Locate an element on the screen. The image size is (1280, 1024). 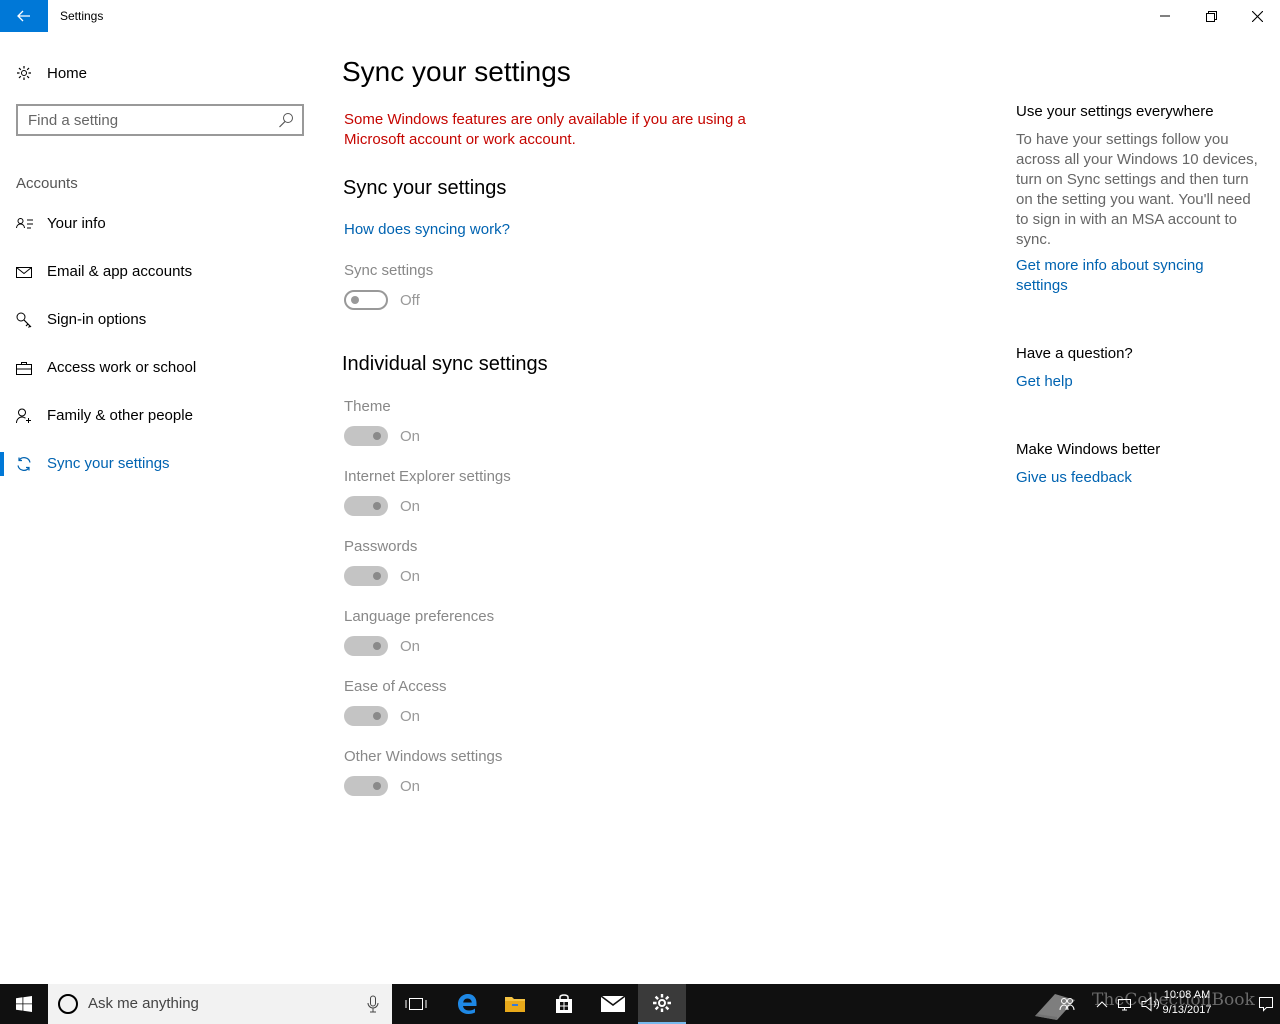
key-icon is located at coordinates (24, 320).